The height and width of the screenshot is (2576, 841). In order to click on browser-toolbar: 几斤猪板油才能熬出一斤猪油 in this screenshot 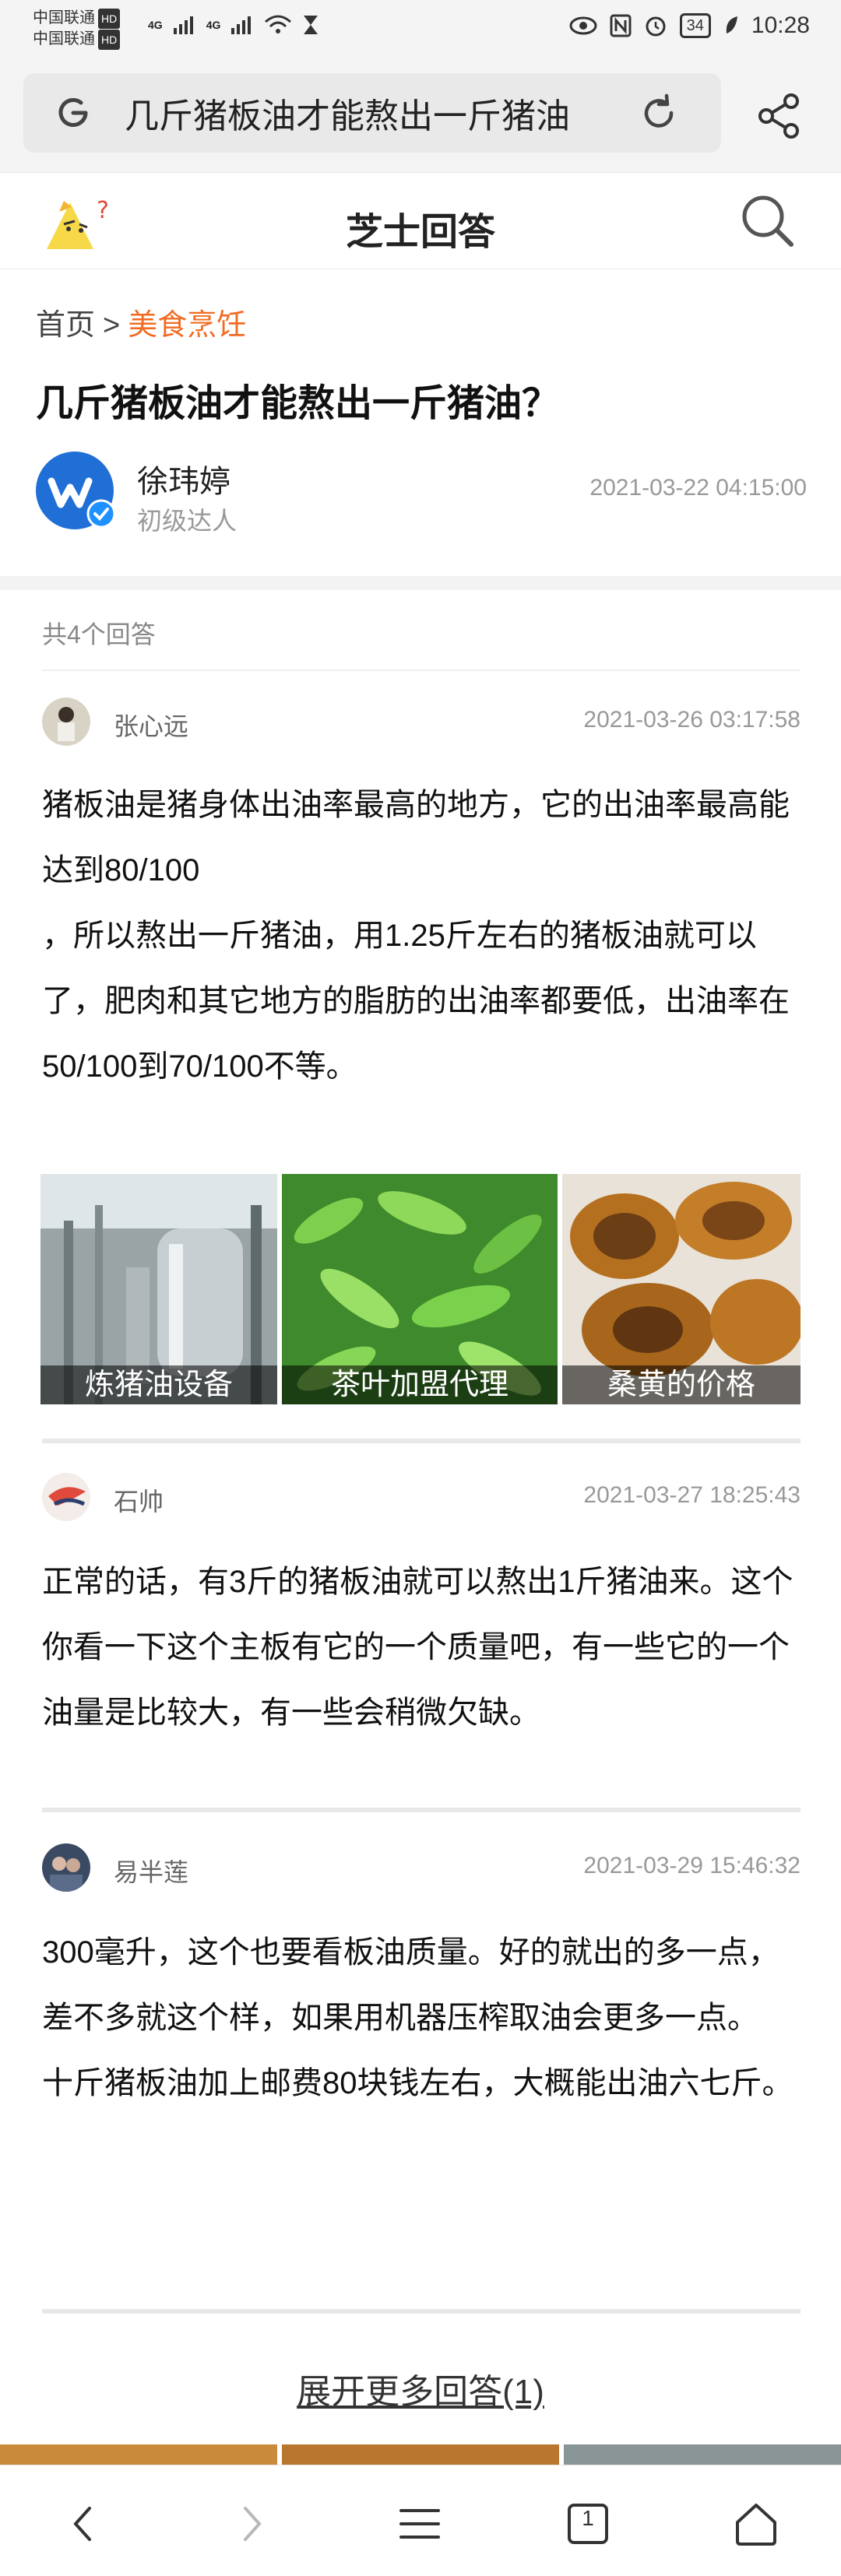, I will do `click(420, 115)`.